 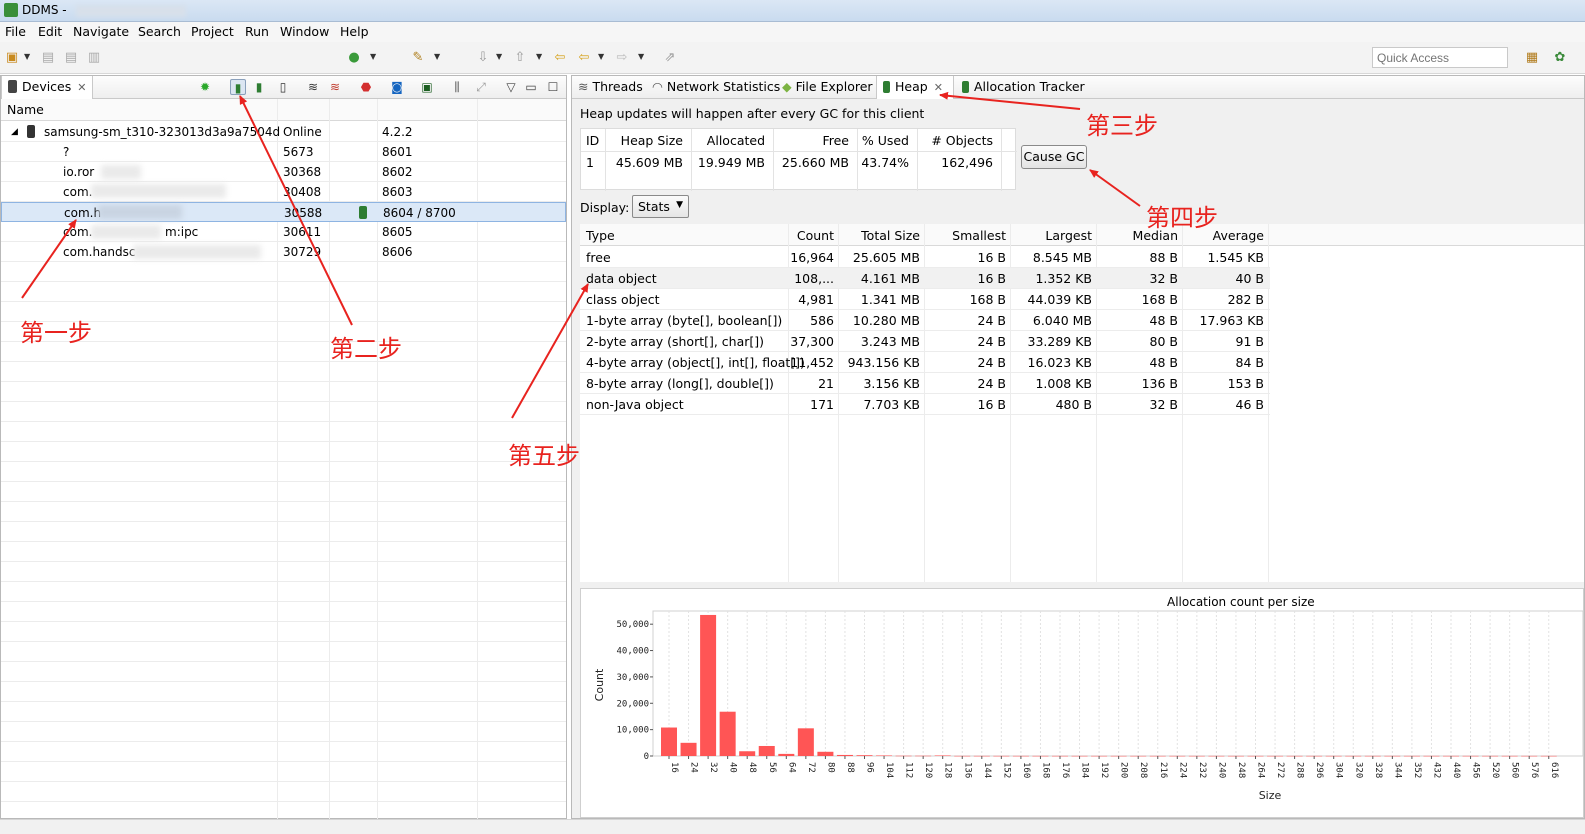 What do you see at coordinates (641, 56) in the screenshot?
I see `forward-dropdown-icon: ▼` at bounding box center [641, 56].